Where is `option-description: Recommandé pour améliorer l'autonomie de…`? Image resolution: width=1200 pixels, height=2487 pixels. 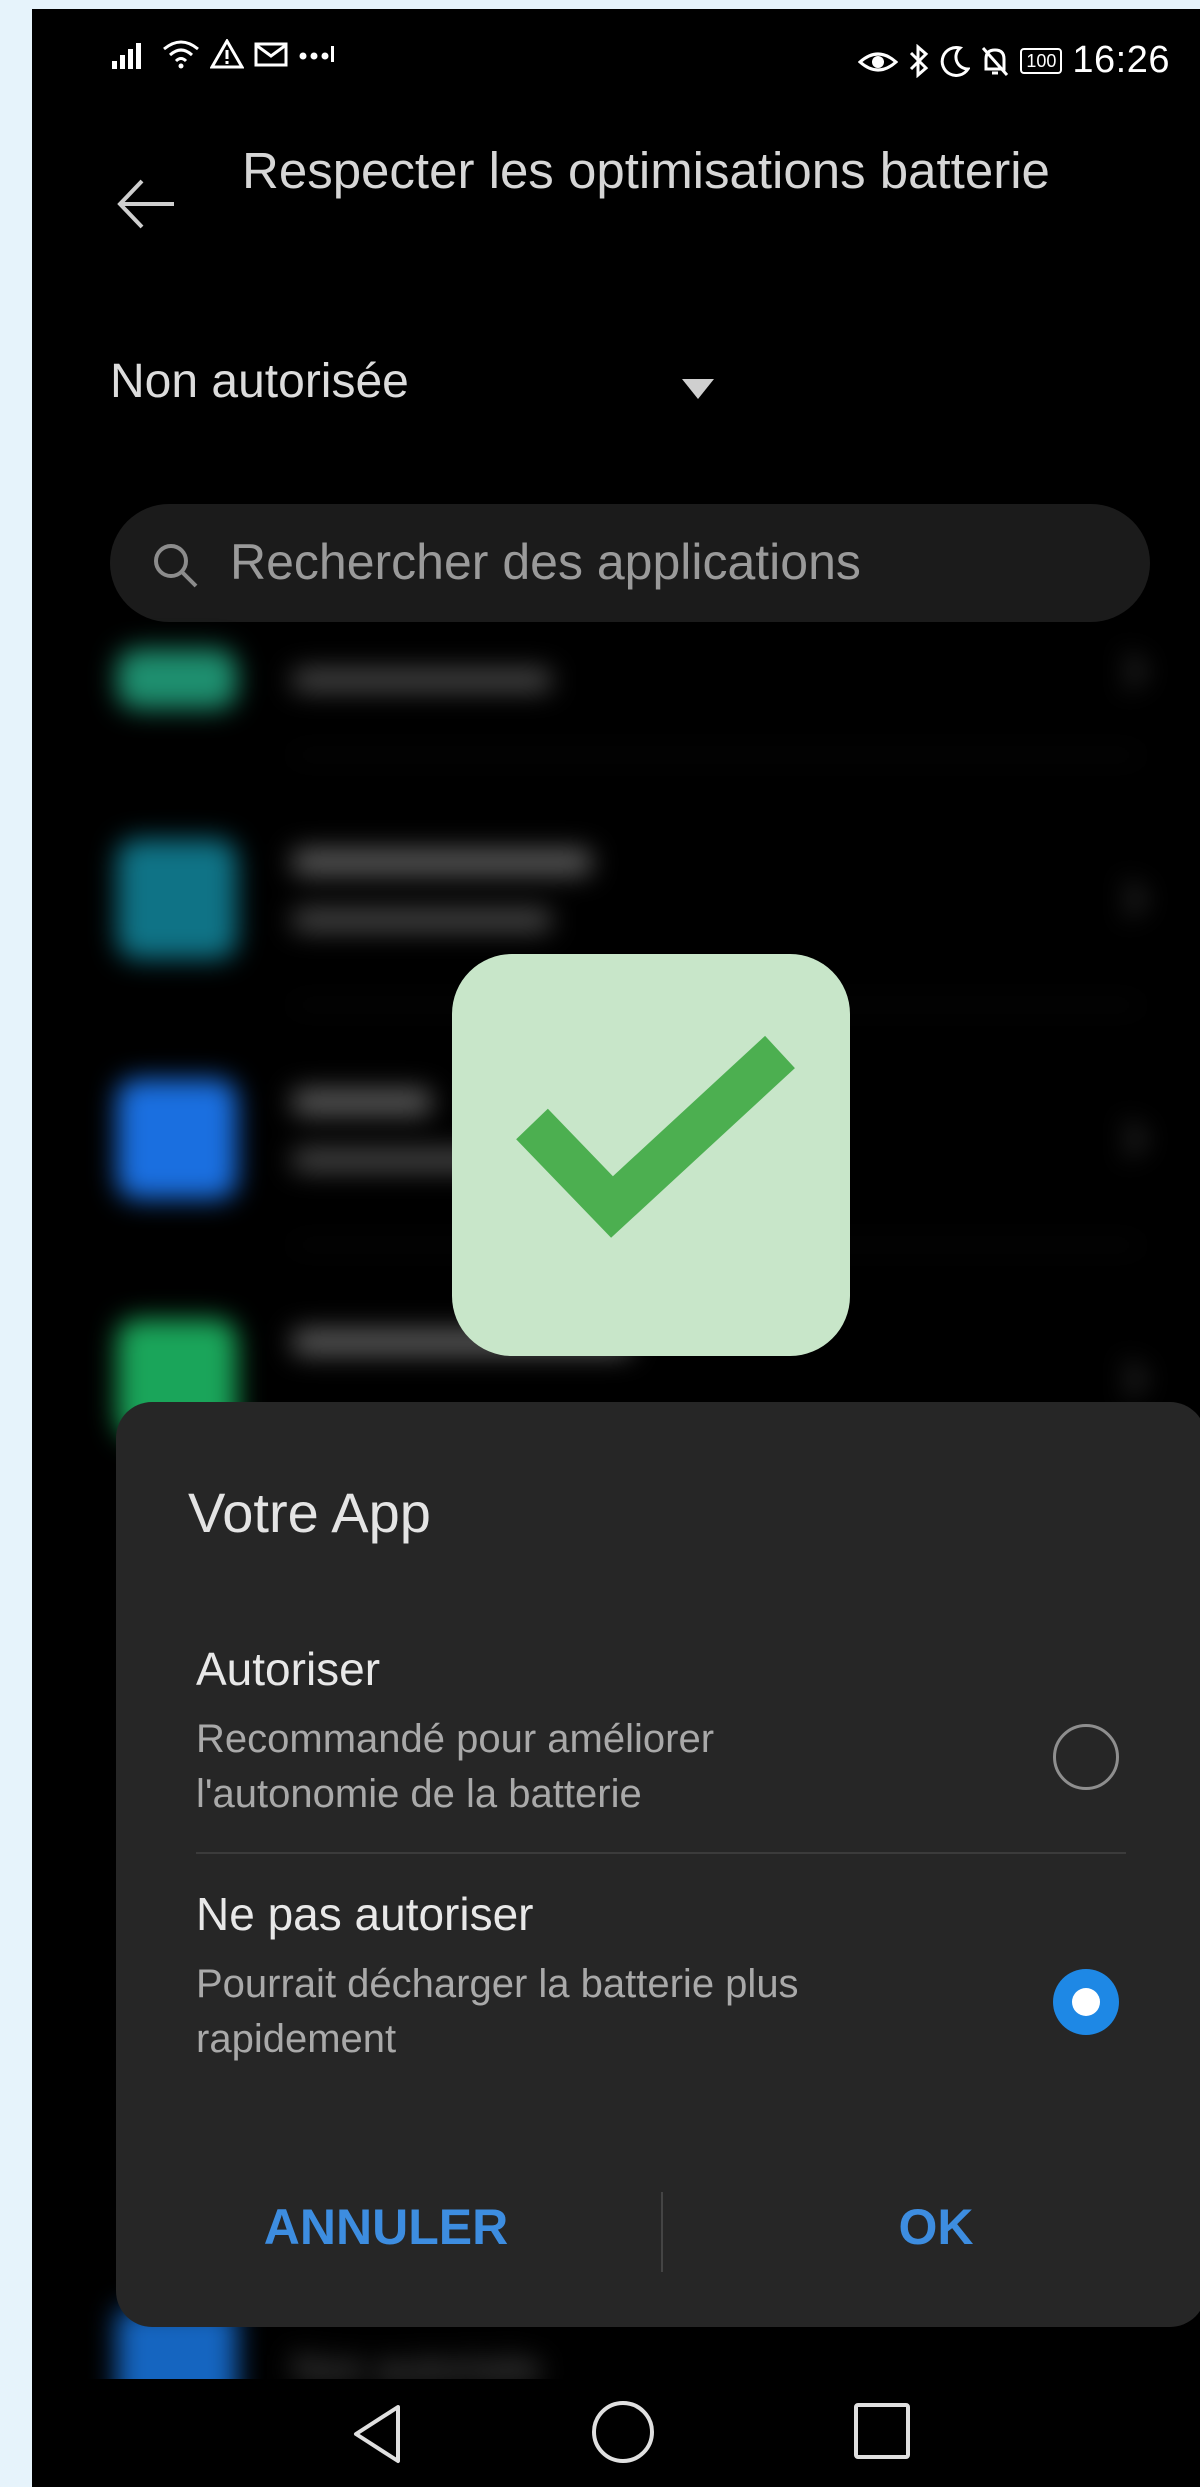 option-description: Recommandé pour améliorer l'autonomie de… is located at coordinates (455, 1766).